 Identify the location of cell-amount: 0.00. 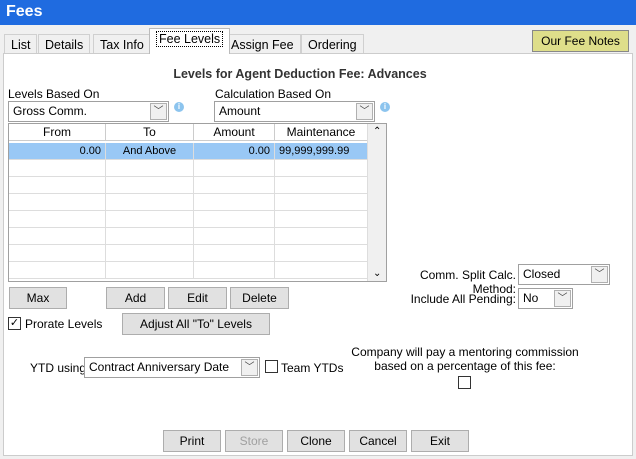
(234, 151).